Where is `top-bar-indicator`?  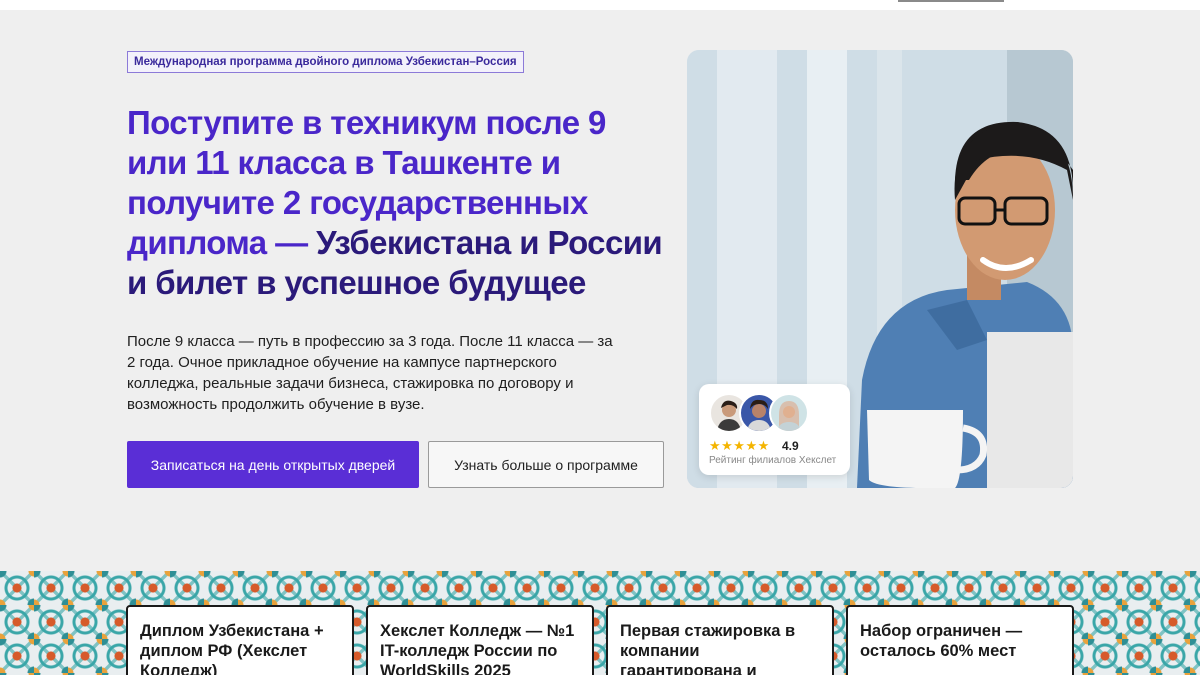
top-bar-indicator is located at coordinates (951, 1).